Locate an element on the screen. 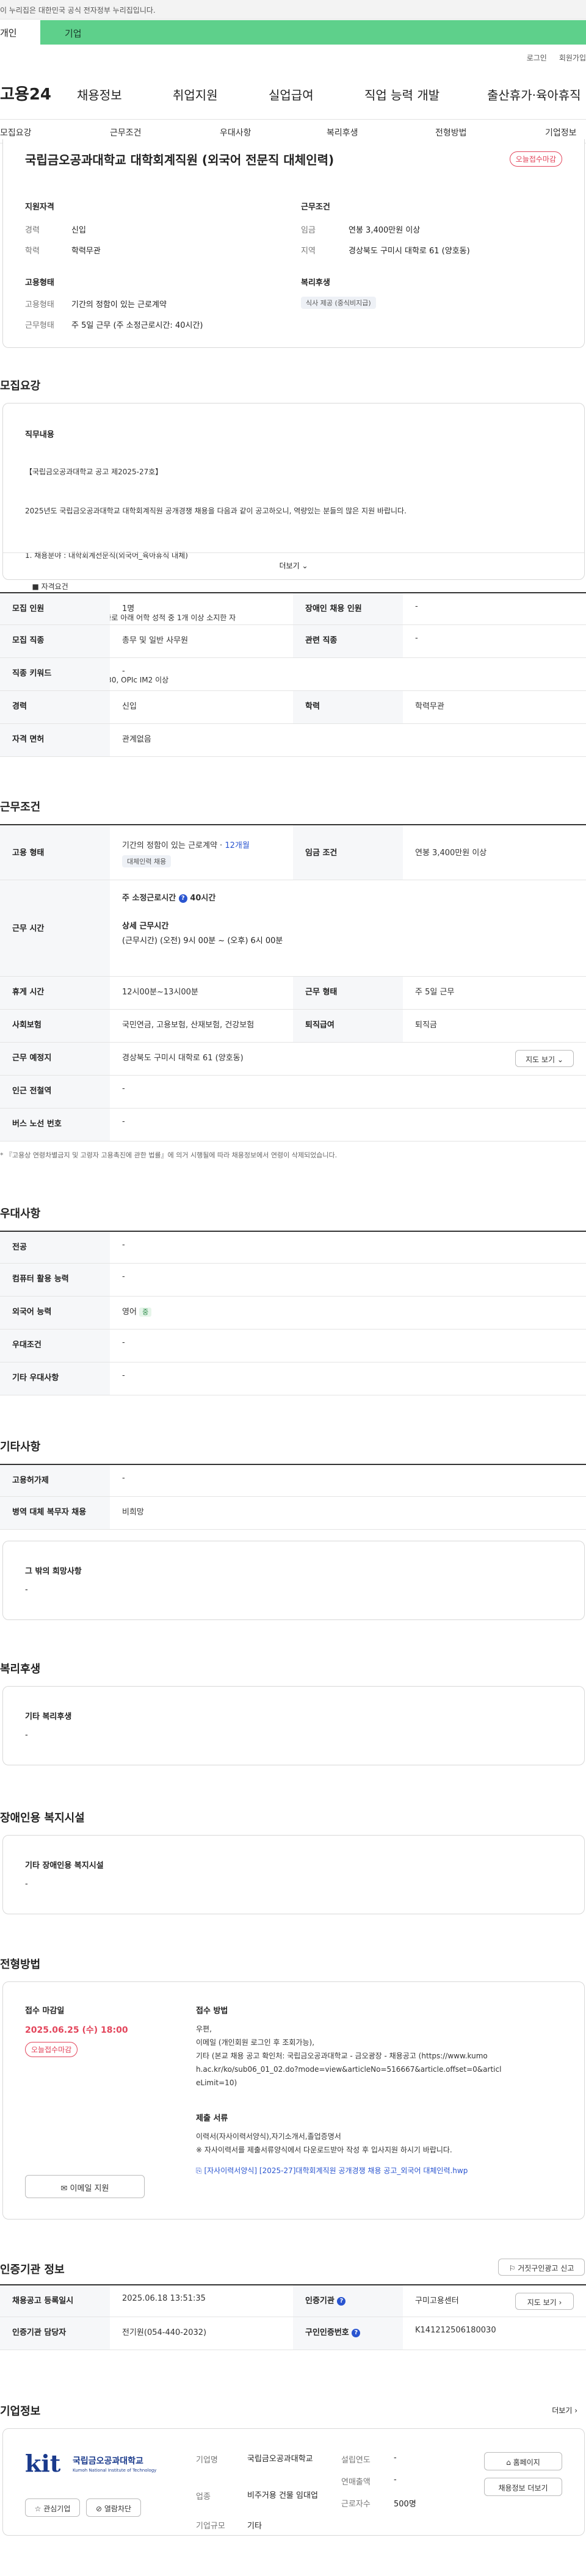 Image resolution: width=586 pixels, height=2576 pixels. join-link: 회원가입 is located at coordinates (572, 58).